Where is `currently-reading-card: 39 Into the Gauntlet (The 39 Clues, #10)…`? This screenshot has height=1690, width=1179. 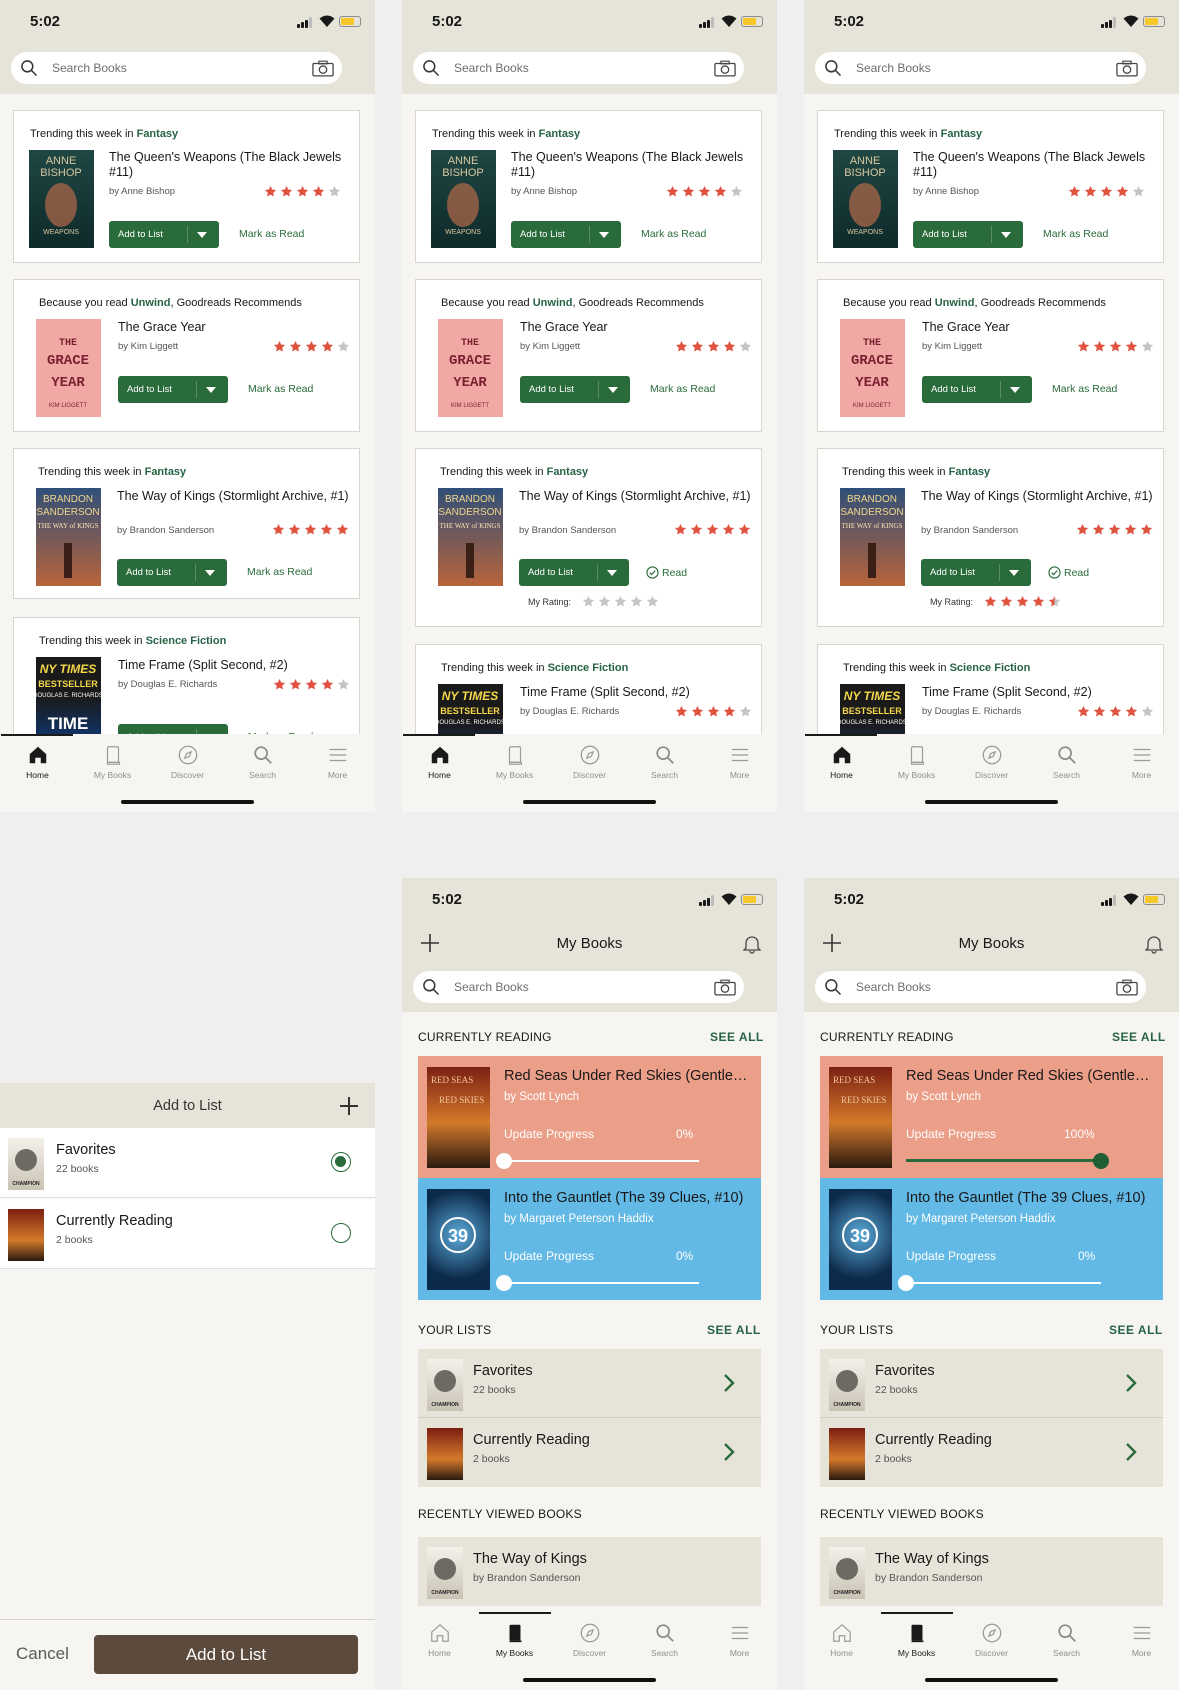 currently-reading-card: 39 Into the Gauntlet (The 39 Clues, #10)… is located at coordinates (991, 1239).